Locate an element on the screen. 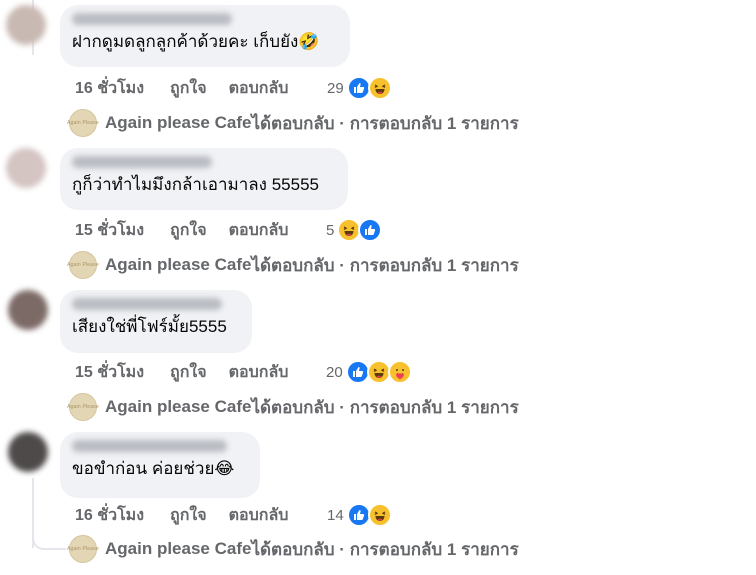 The image size is (756, 575). thread-curve is located at coordinates (49, 540).